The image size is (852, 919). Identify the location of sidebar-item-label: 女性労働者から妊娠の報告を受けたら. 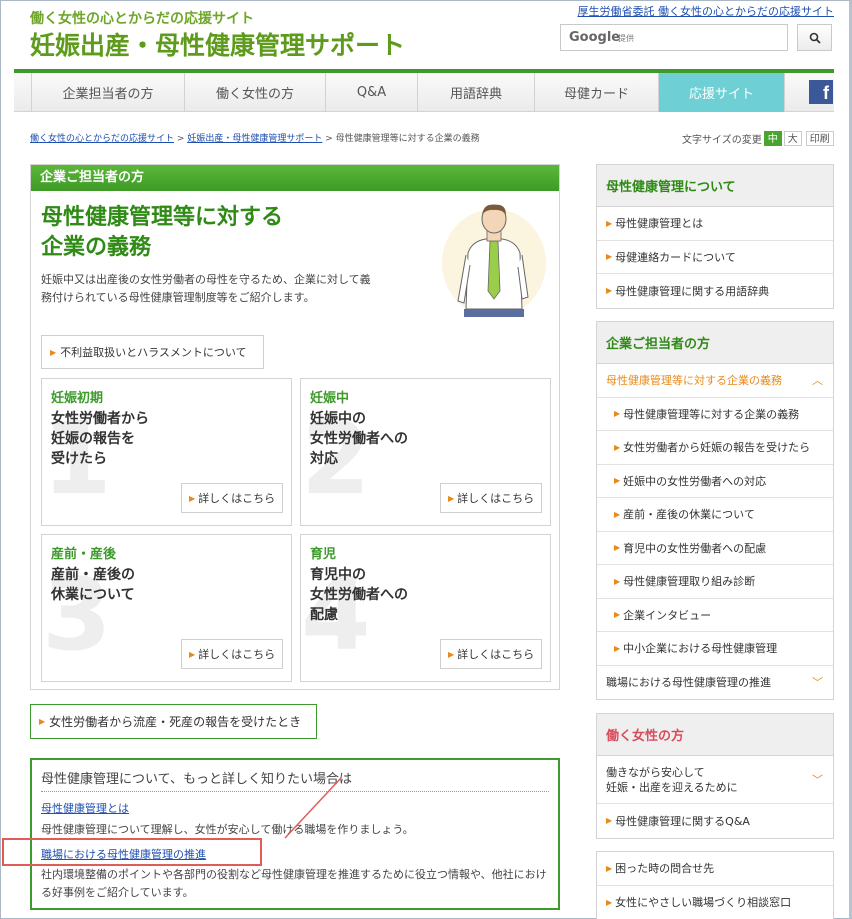
(717, 448).